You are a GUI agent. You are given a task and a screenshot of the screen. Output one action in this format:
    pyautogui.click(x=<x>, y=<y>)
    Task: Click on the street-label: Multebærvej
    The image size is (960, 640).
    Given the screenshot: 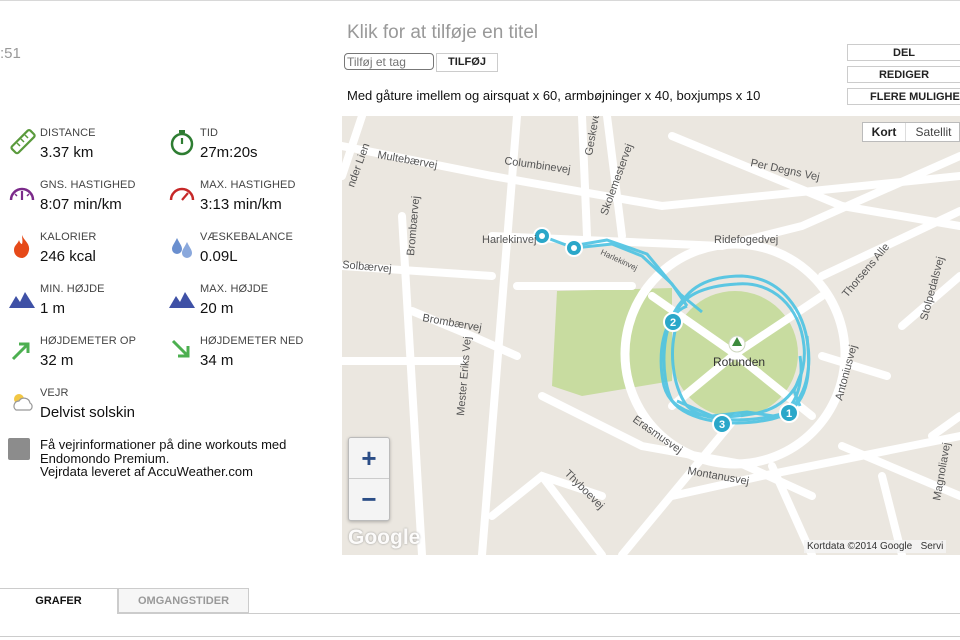 What is the action you would take?
    pyautogui.click(x=407, y=160)
    